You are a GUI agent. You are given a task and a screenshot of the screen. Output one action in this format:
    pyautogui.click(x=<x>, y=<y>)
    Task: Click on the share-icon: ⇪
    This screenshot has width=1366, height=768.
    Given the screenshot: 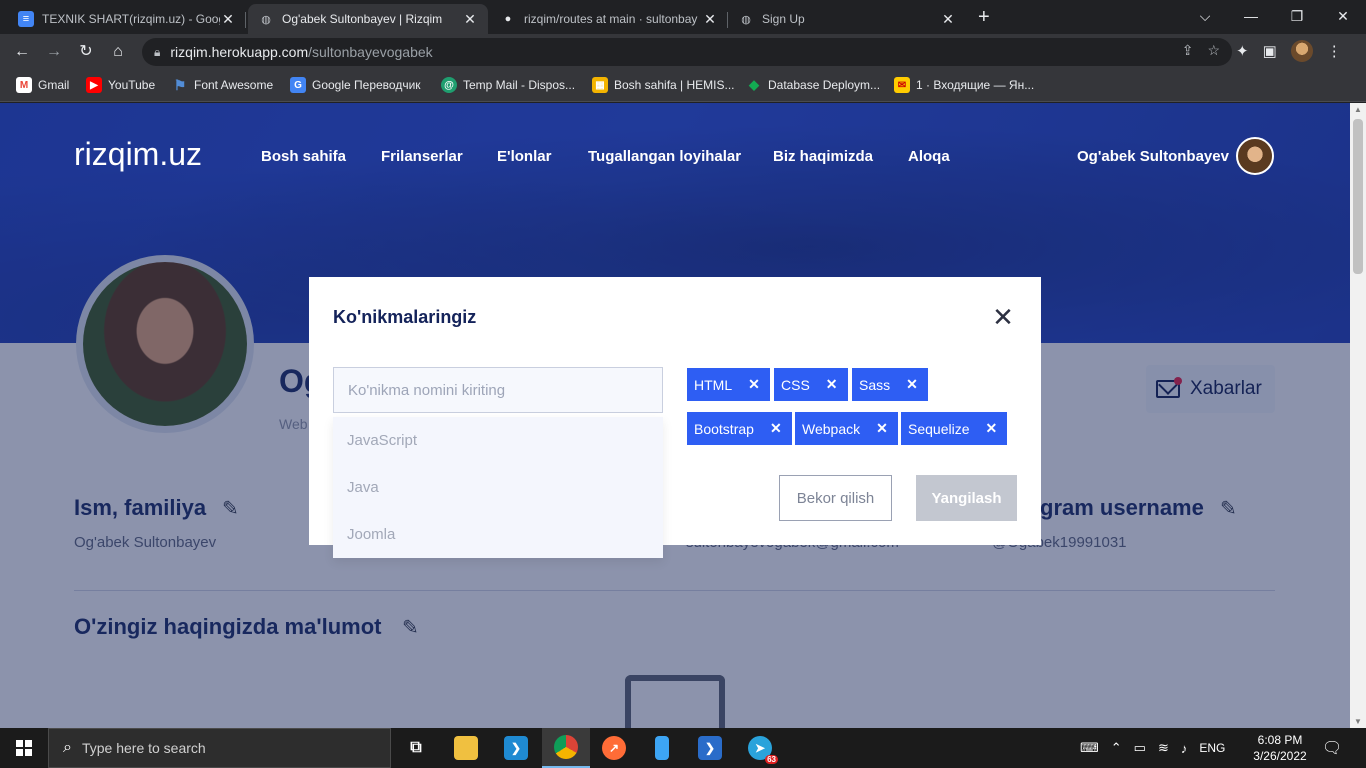 What is the action you would take?
    pyautogui.click(x=1188, y=50)
    